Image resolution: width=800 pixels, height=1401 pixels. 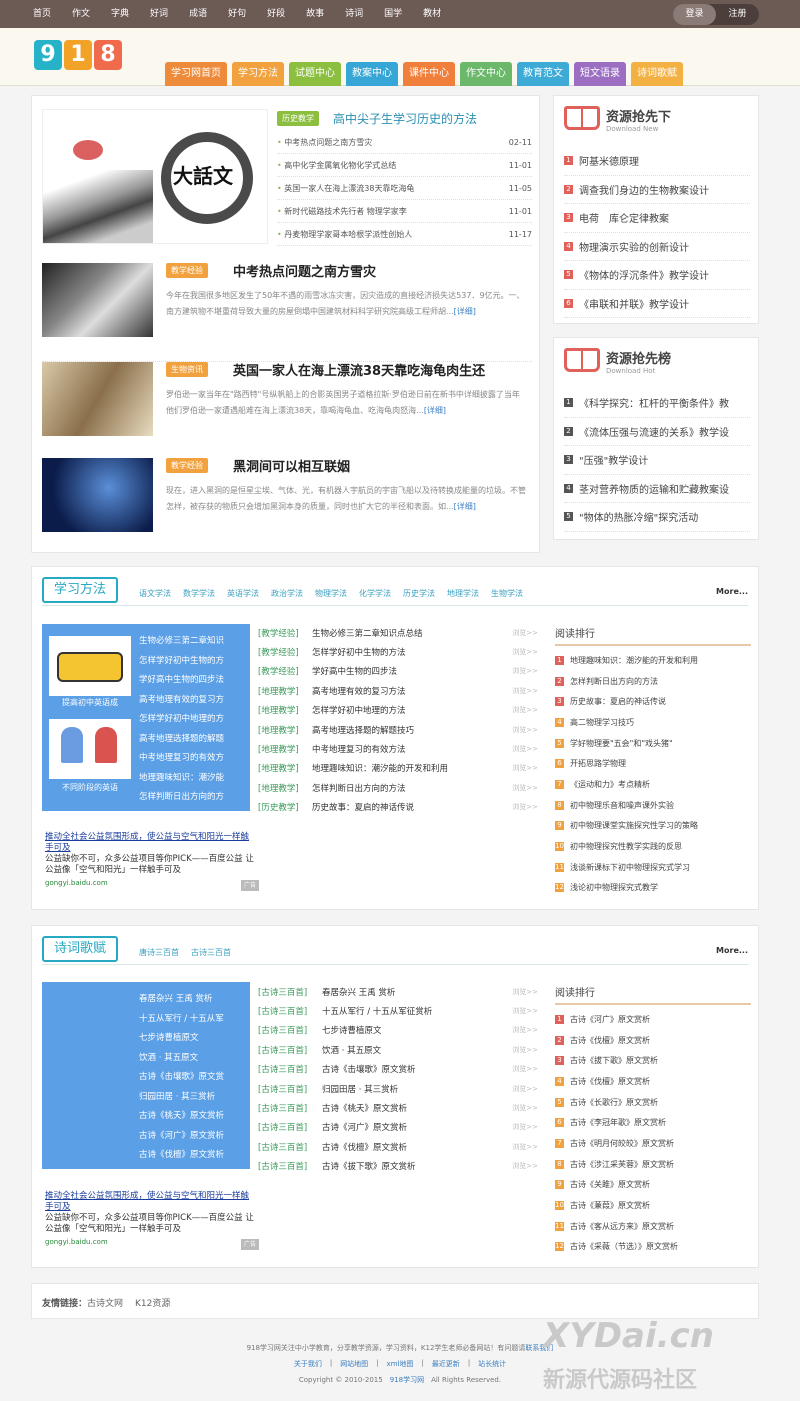 I want to click on list-item: 4 物理演示实验的创新设计, so click(x=657, y=247).